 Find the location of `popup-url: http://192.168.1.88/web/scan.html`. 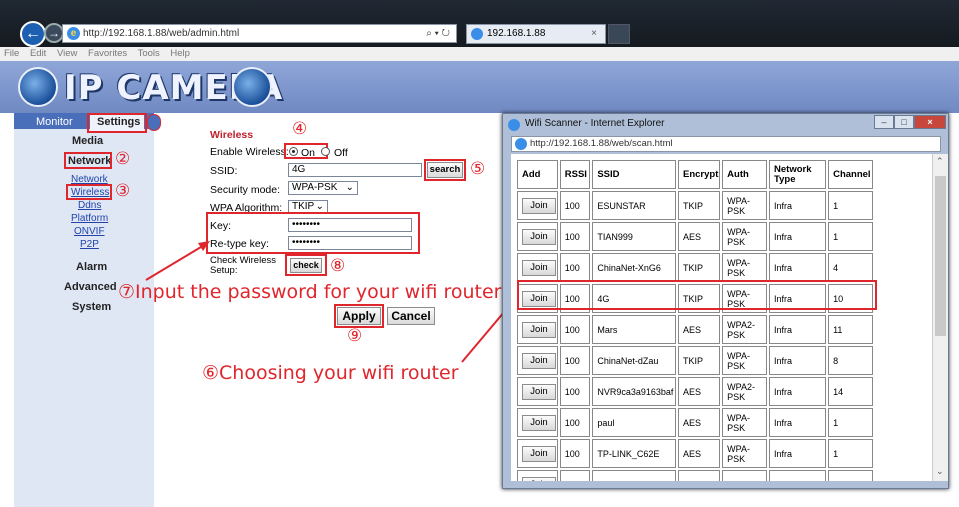

popup-url: http://192.168.1.88/web/scan.html is located at coordinates (601, 143).